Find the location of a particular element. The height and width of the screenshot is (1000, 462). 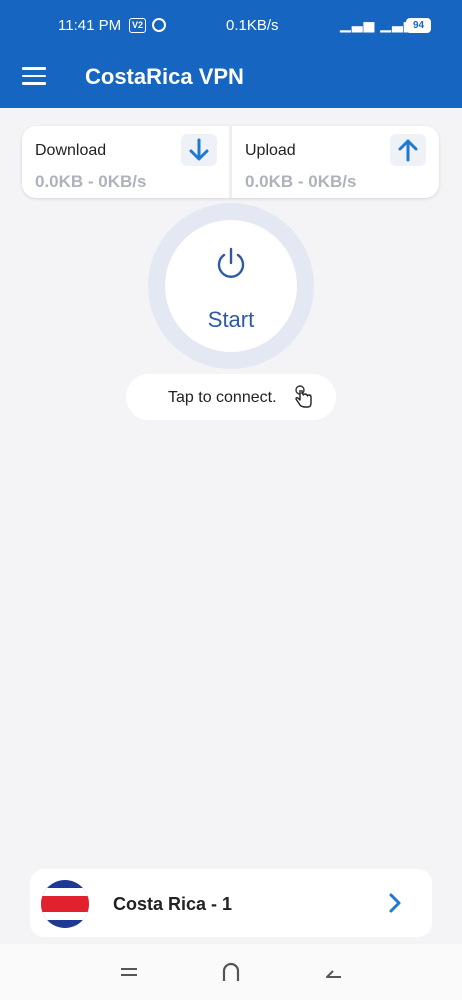

start-label: Start is located at coordinates (231, 319).